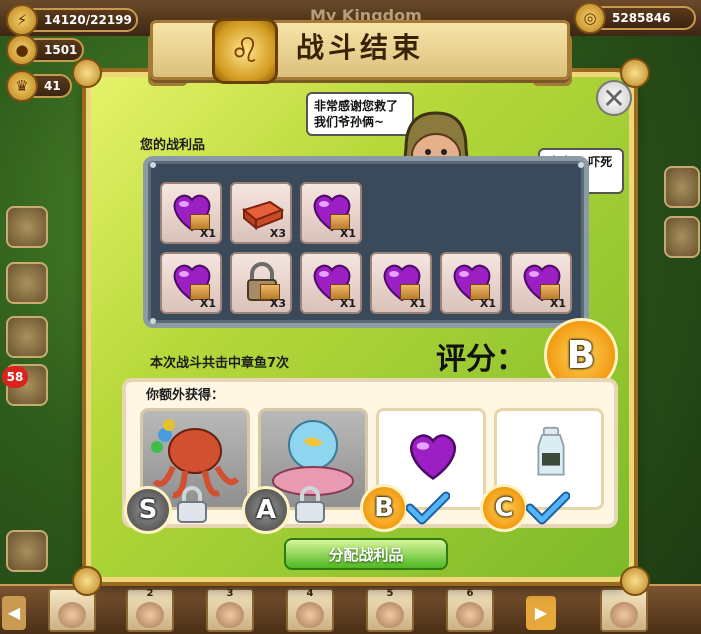 This screenshot has width=701, height=634. Describe the element at coordinates (173, 145) in the screenshot. I see `loot-label: 您的战利品` at that location.